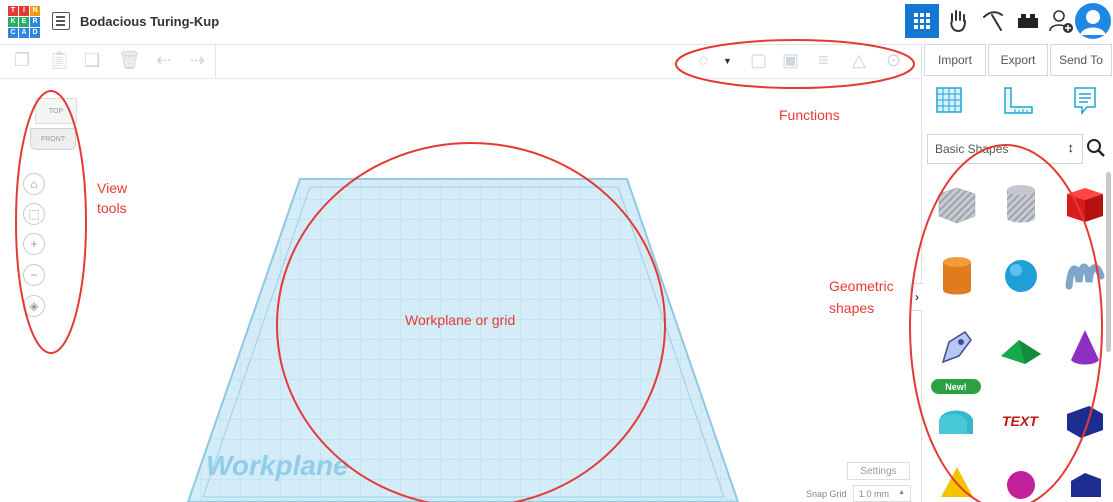  I want to click on shape-category-select: Basic Shapes ↕, so click(1005, 149).